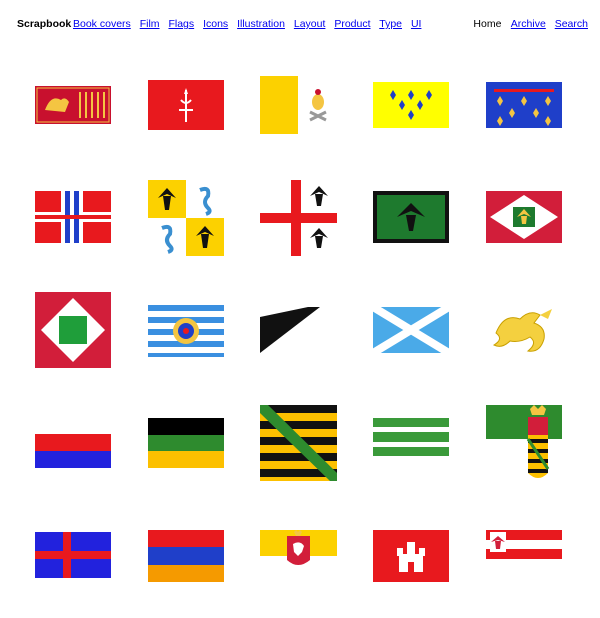  What do you see at coordinates (298, 443) in the screenshot?
I see `saxony-crancelin-flag` at bounding box center [298, 443].